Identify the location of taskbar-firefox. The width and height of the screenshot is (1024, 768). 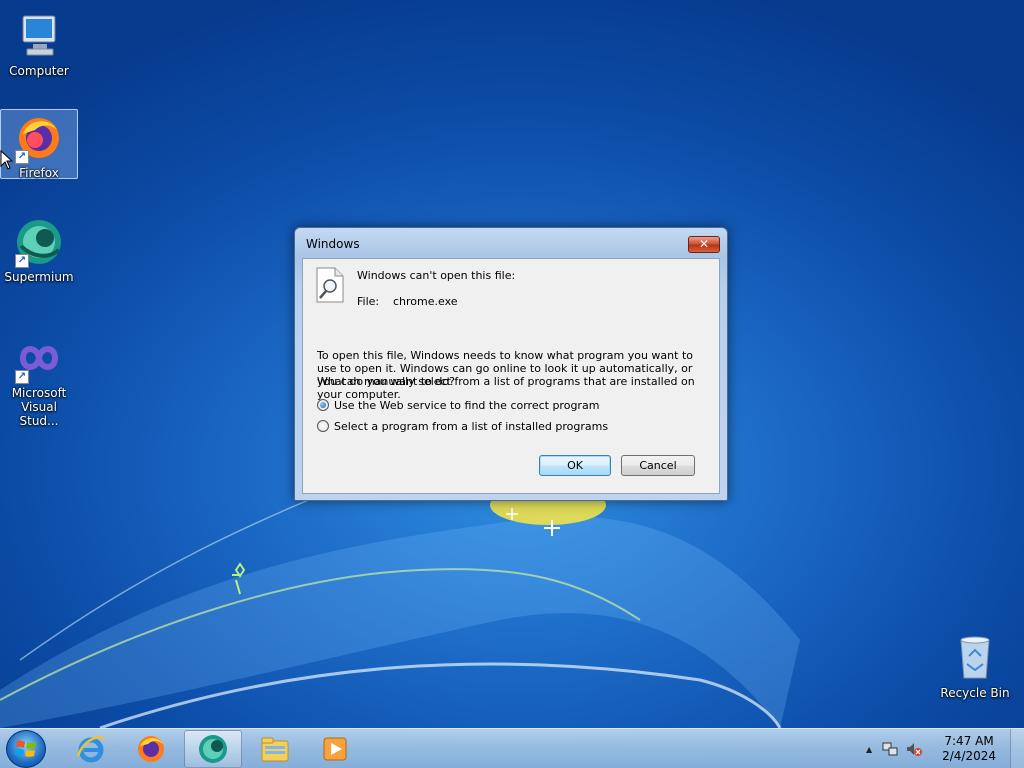
(151, 749).